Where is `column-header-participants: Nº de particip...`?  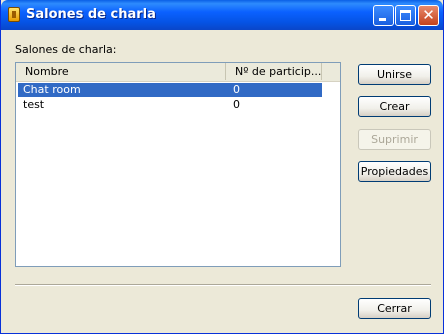 column-header-participants: Nº de particip... is located at coordinates (274, 71).